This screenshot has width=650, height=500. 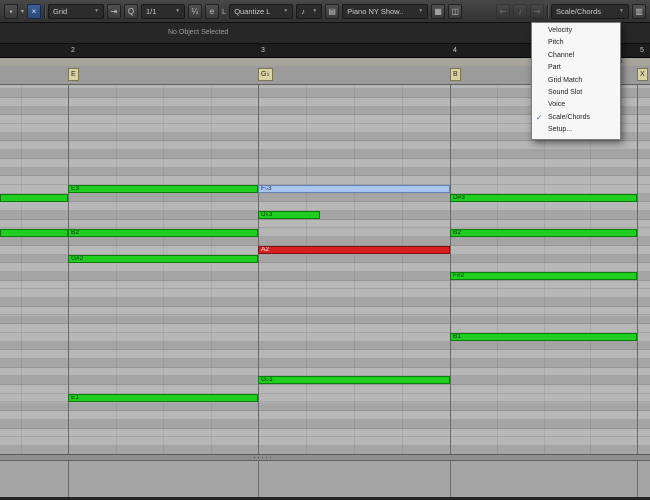 I want to click on note-value-dropdown: ♪ ▼, so click(x=309, y=11).